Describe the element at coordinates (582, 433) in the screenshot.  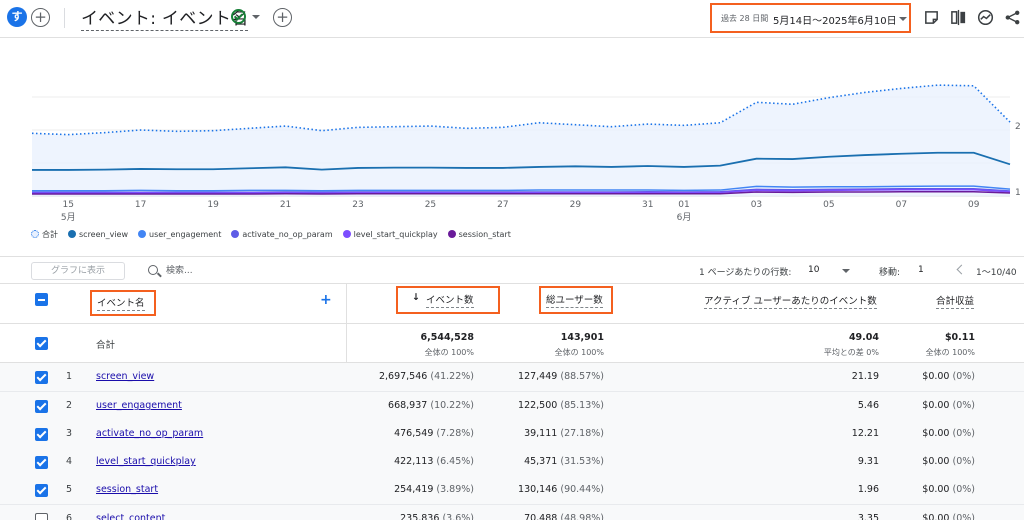
I see `total-users-percent: (27.18%)` at that location.